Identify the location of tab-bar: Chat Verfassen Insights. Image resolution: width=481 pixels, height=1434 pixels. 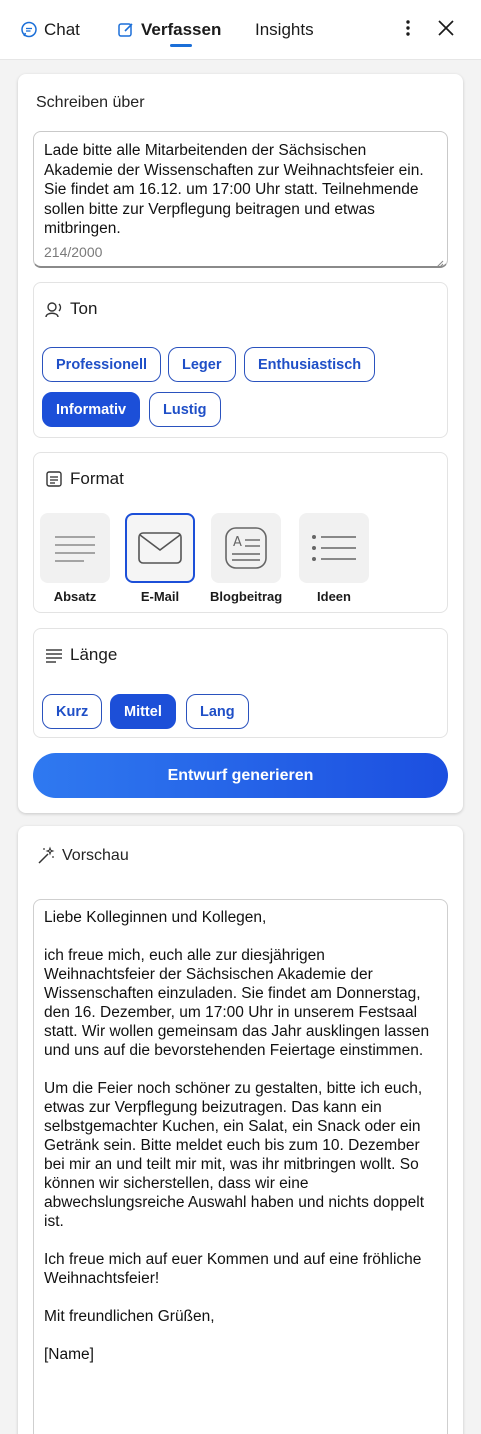
(240, 30).